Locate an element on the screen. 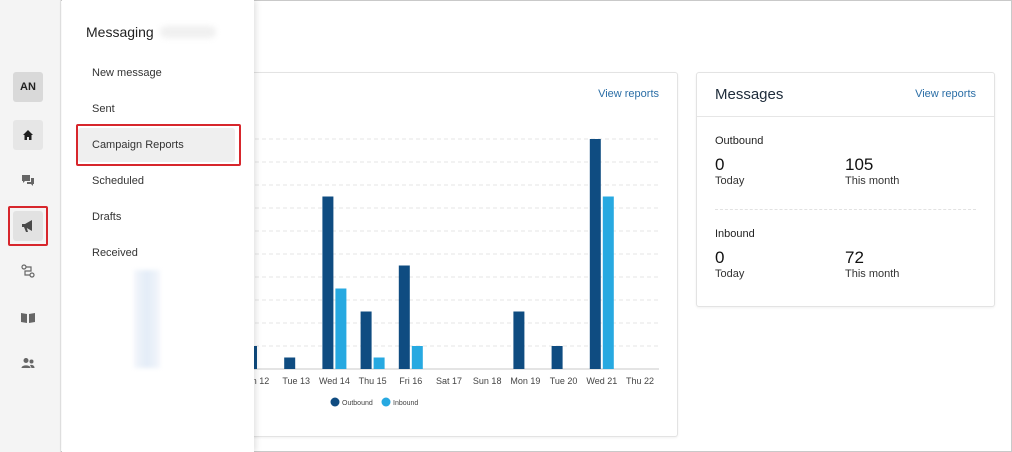 This screenshot has width=1012, height=452. messages-title: Messages is located at coordinates (749, 94).